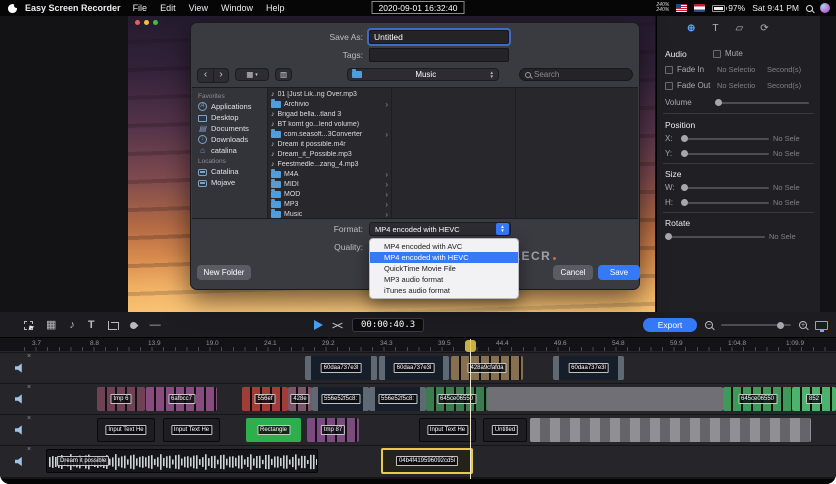 Image resolution: width=836 pixels, height=484 pixels. I want to click on timeline-clip-04b4f419596092cd5l: 04b4f419596092cd5l, so click(427, 461).